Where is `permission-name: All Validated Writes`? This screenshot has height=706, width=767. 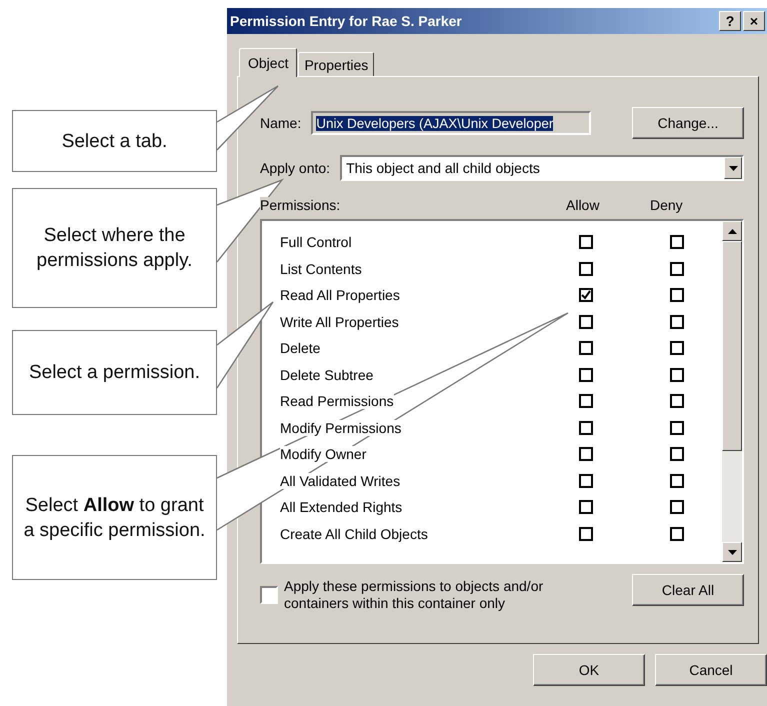 permission-name: All Validated Writes is located at coordinates (340, 480).